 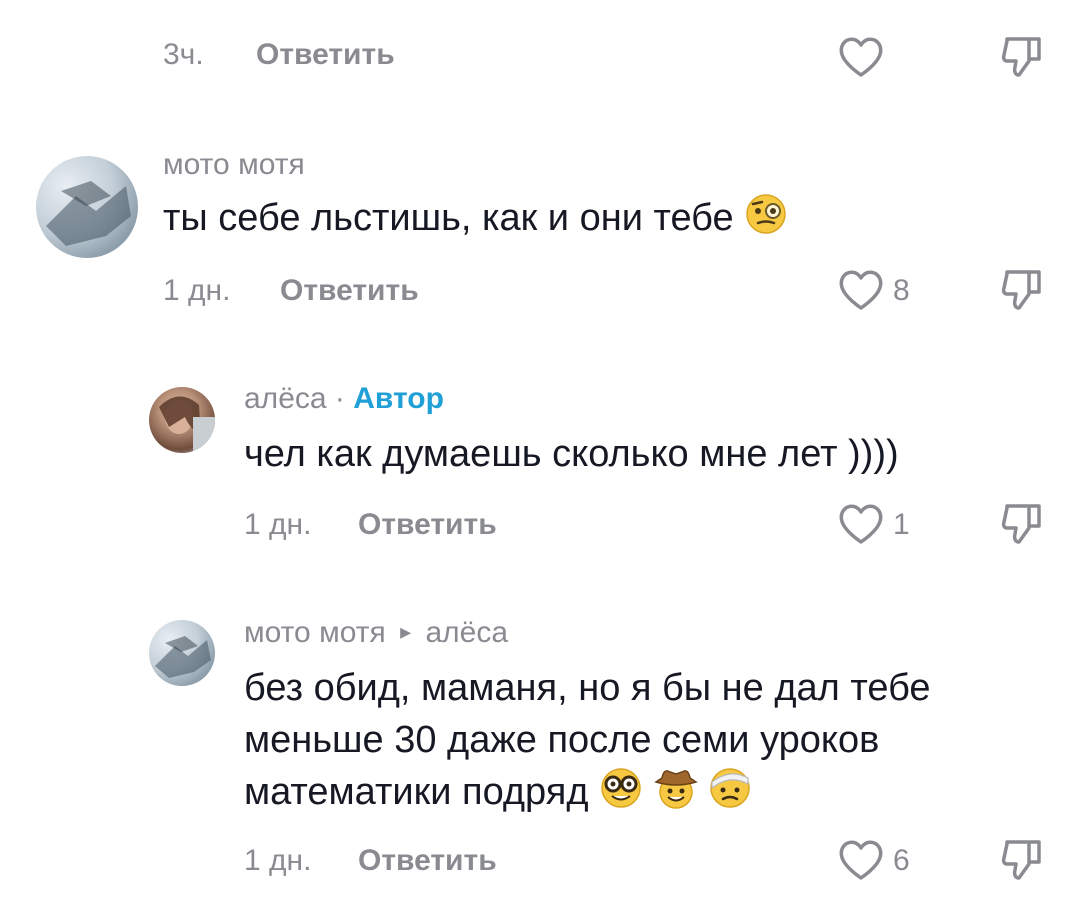 What do you see at coordinates (416, 792) in the screenshot?
I see `comment-text-line: математики подряд` at bounding box center [416, 792].